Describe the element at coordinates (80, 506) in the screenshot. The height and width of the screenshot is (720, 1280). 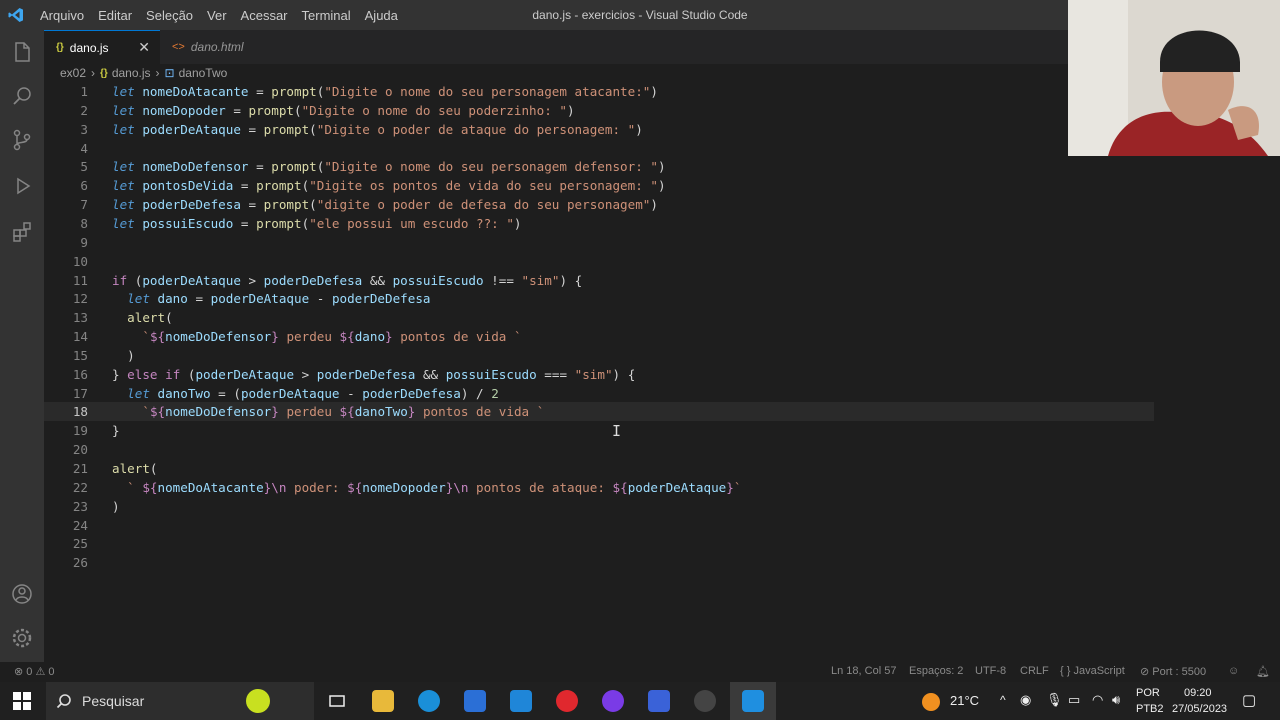
I see `line-number: 23` at that location.